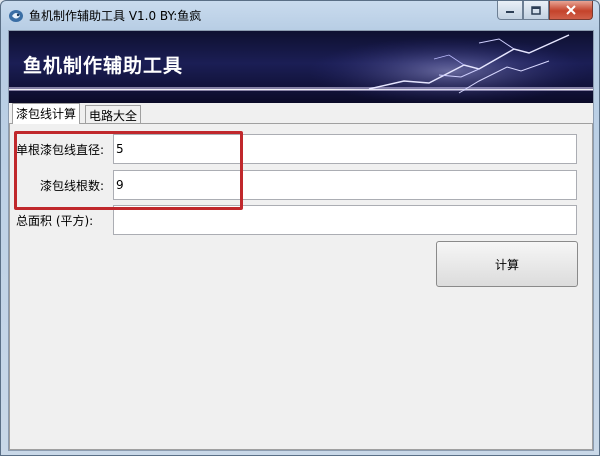 This screenshot has width=600, height=456. What do you see at coordinates (115, 16) in the screenshot?
I see `window-title: 鱼机制作辅助工具 V1.0 BY:鱼疯` at bounding box center [115, 16].